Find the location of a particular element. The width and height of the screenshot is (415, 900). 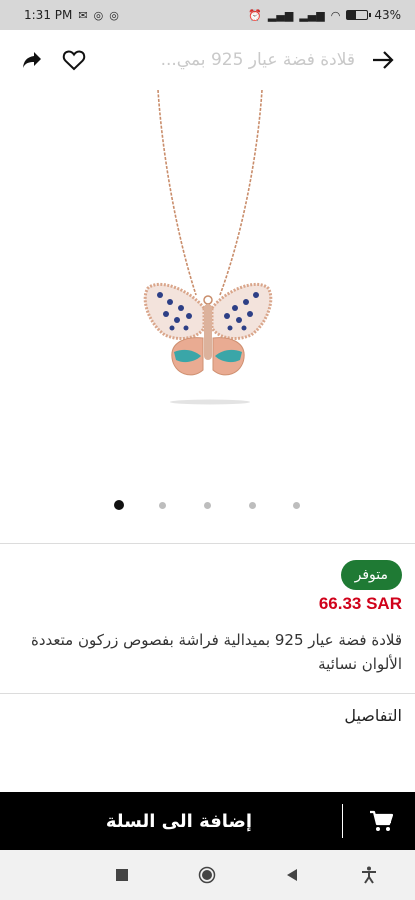

add-to-cart-label: إضافة الى السلة is located at coordinates (179, 821).